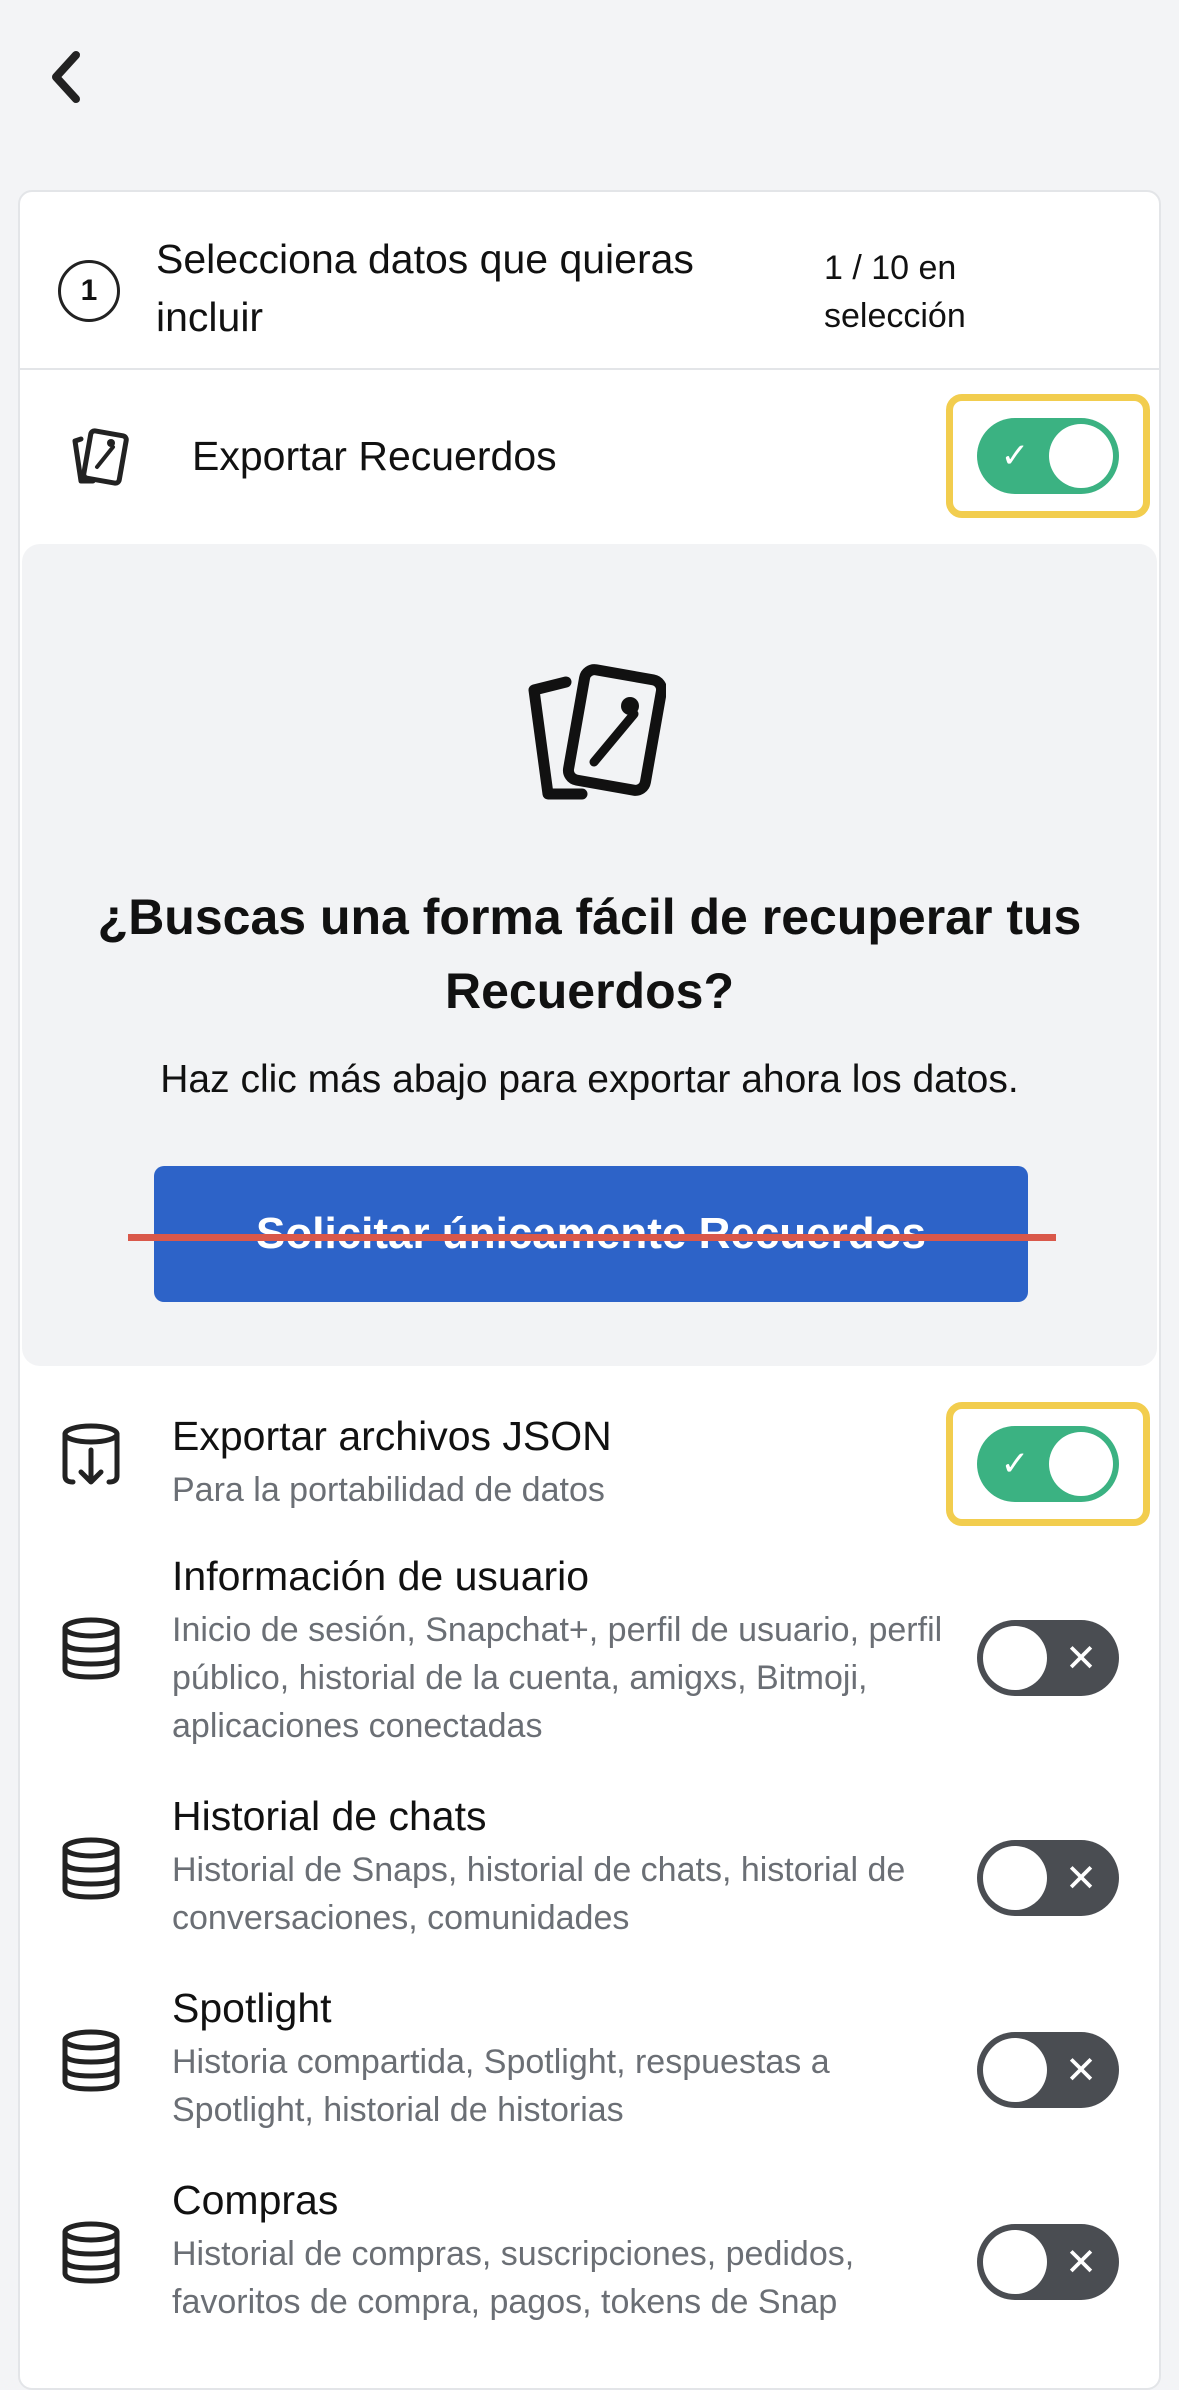  Describe the element at coordinates (329, 1816) in the screenshot. I see `option-title: Historial de chats` at that location.